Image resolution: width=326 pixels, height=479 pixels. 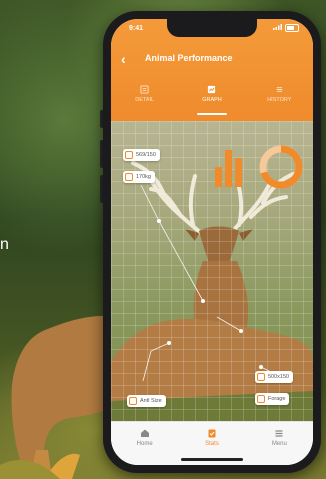 I want to click on weight-icon, so click(x=129, y=155).